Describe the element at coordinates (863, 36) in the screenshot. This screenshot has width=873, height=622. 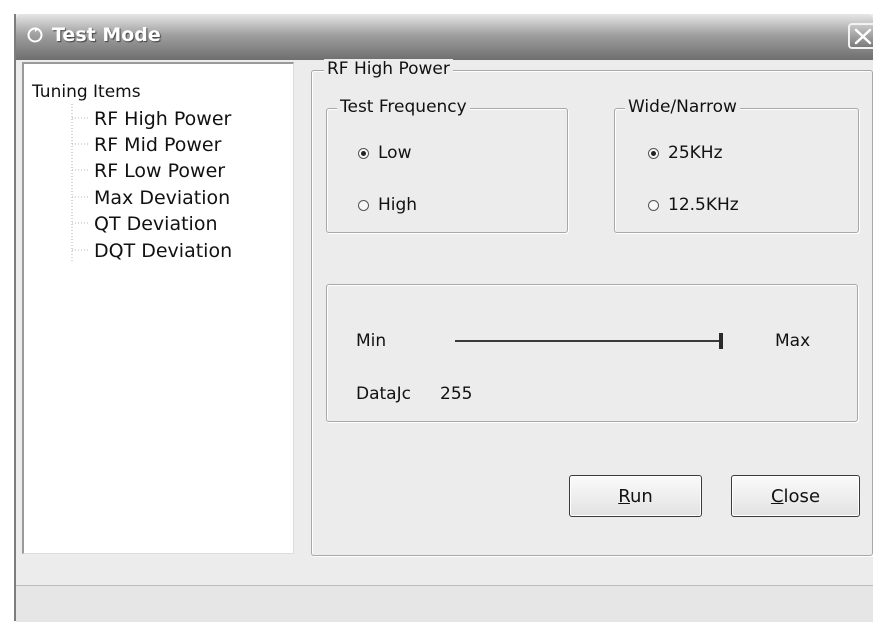
I see `close-icon` at that location.